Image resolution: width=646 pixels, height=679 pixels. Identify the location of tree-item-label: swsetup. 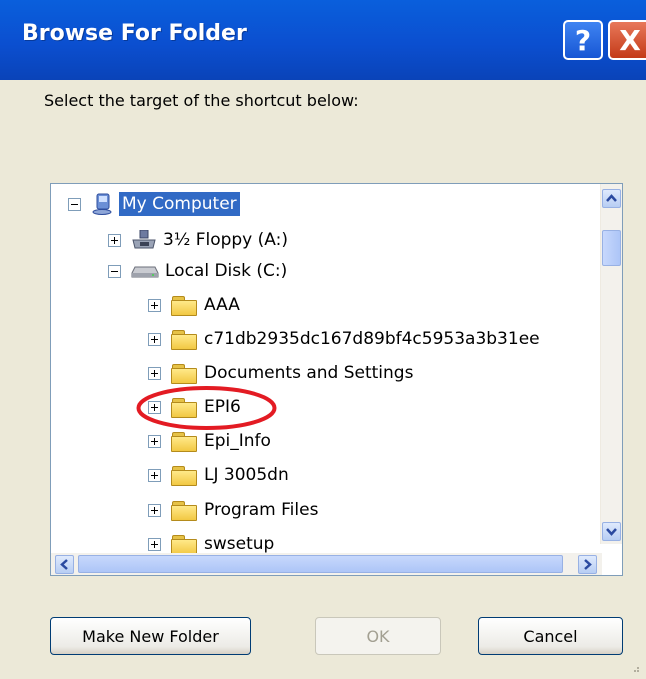
(239, 544).